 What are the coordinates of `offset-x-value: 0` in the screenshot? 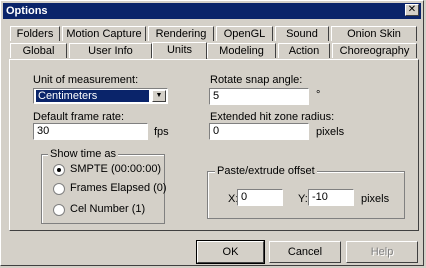 It's located at (244, 197).